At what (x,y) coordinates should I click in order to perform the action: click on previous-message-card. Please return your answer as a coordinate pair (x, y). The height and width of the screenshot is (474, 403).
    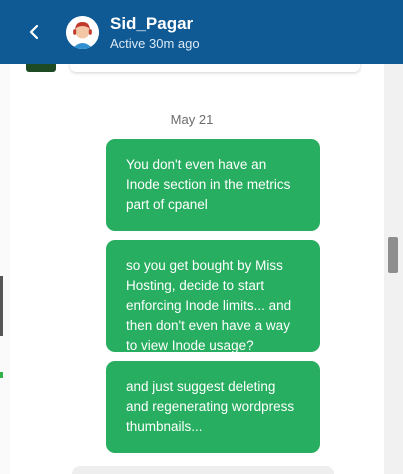
    Looking at the image, I should click on (215, 68).